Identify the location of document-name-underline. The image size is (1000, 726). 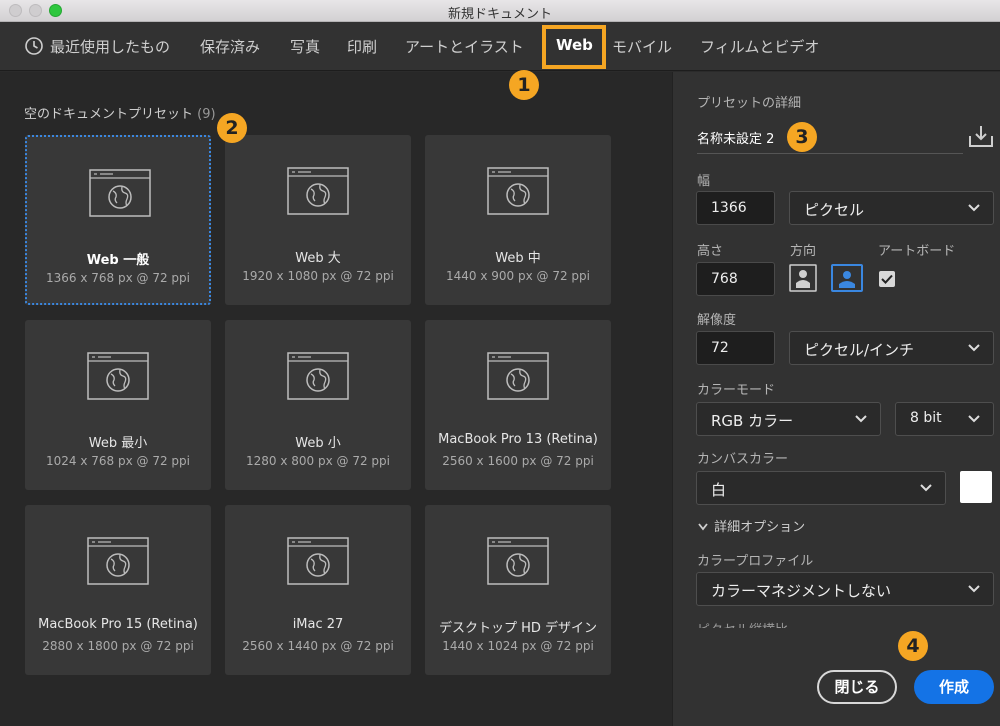
(830, 153).